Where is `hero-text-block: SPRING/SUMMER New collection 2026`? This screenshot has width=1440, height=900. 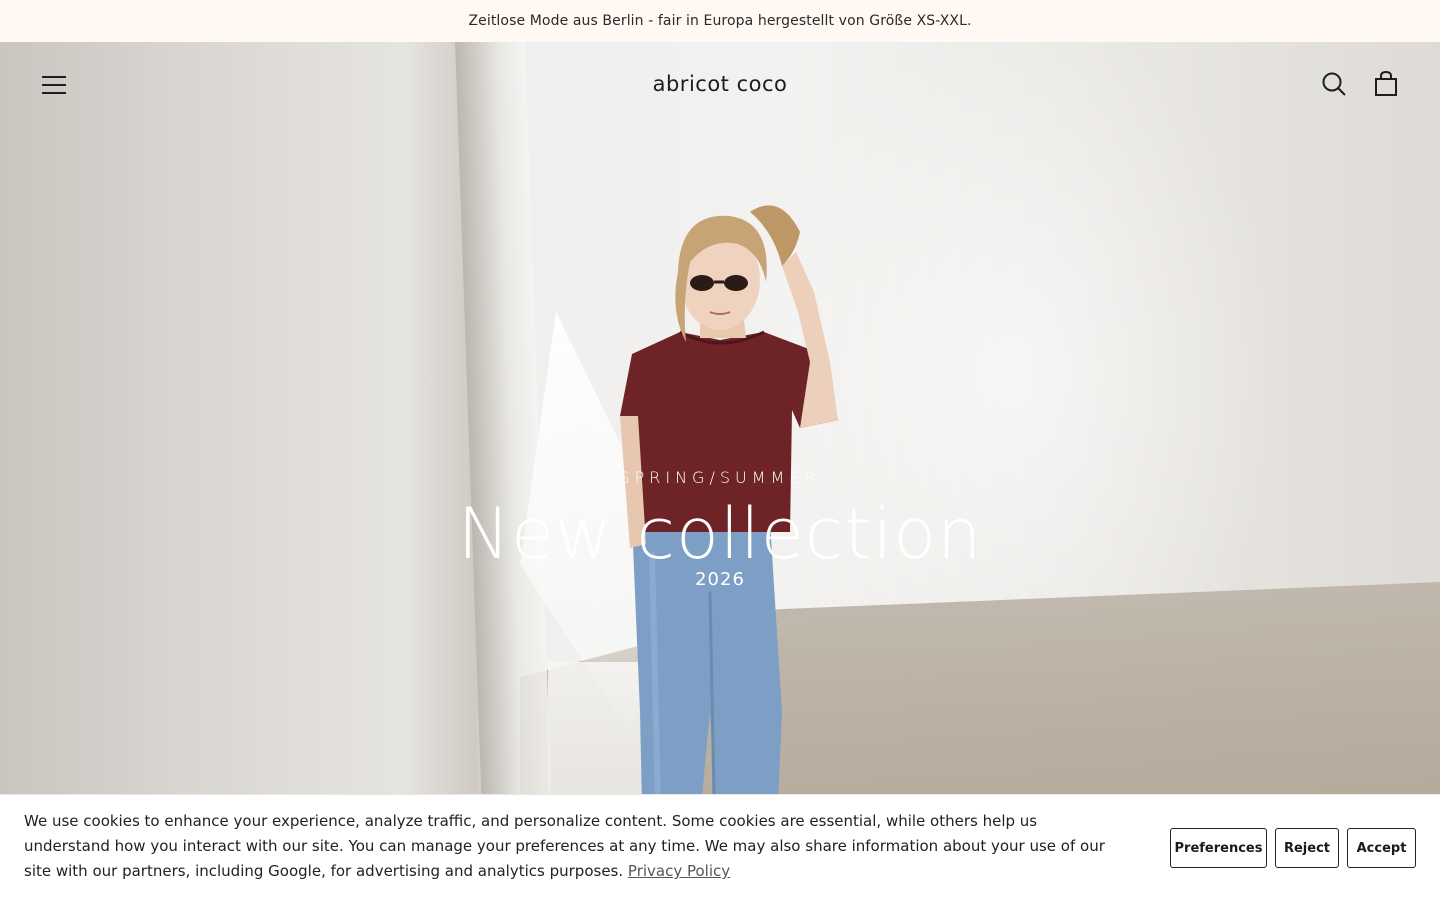
hero-text-block: SPRING/SUMMER New collection 2026 is located at coordinates (720, 529).